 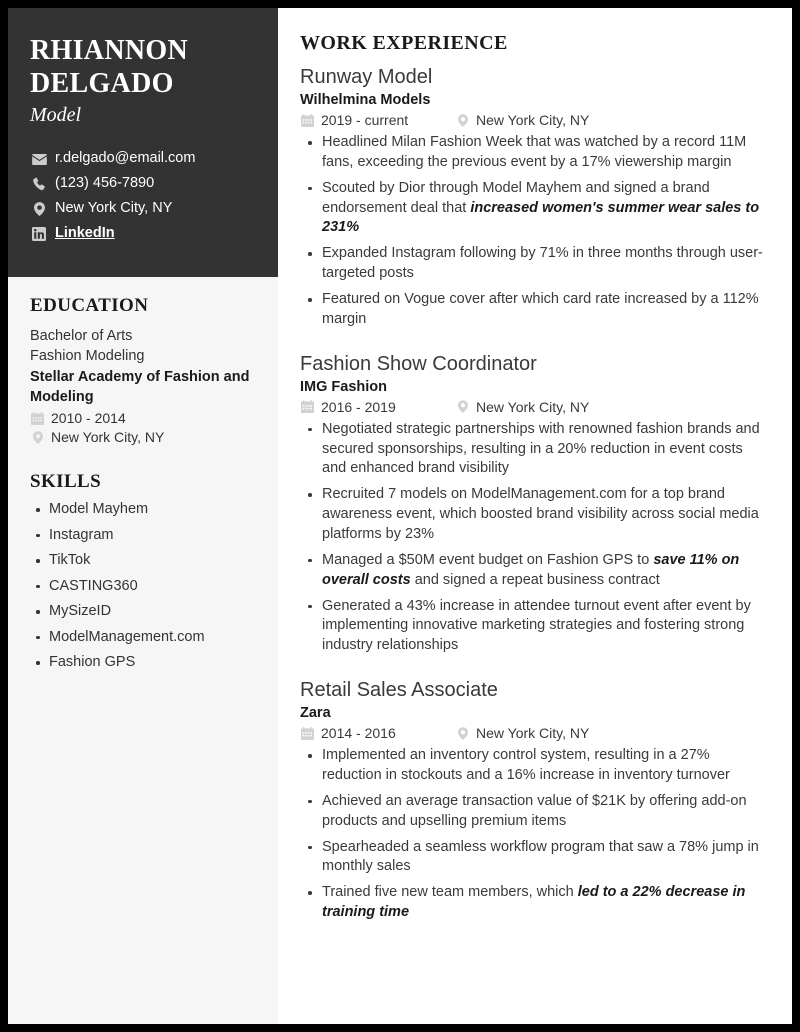 What do you see at coordinates (143, 509) in the screenshot?
I see `list-item: Model Mayhem` at bounding box center [143, 509].